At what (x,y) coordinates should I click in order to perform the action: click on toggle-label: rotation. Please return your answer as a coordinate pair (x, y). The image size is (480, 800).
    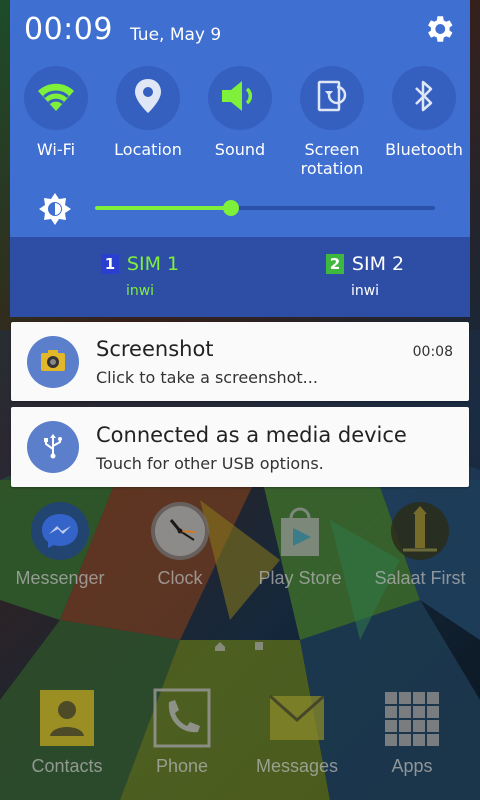
    Looking at the image, I should click on (332, 168).